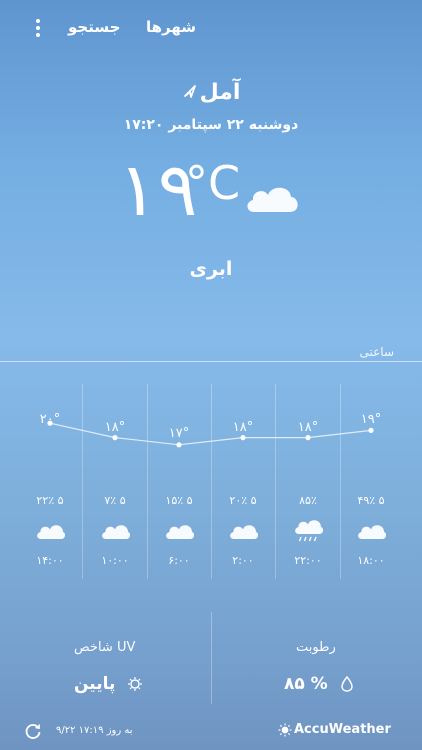 The width and height of the screenshot is (422, 750). What do you see at coordinates (243, 500) in the screenshot?
I see `hourly-precipitation: ۲۰٪ ۵` at bounding box center [243, 500].